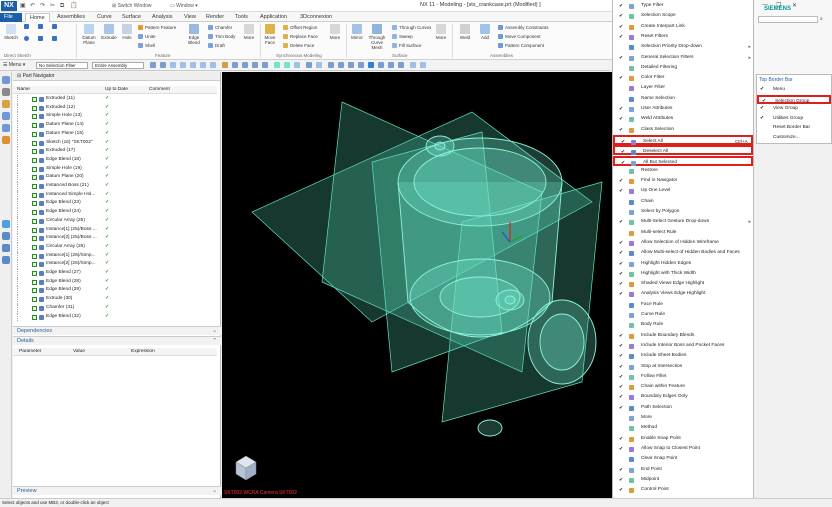 This screenshot has height=507, width=832. I want to click on datum-plane-button: Datum Plane, so click(89, 34).